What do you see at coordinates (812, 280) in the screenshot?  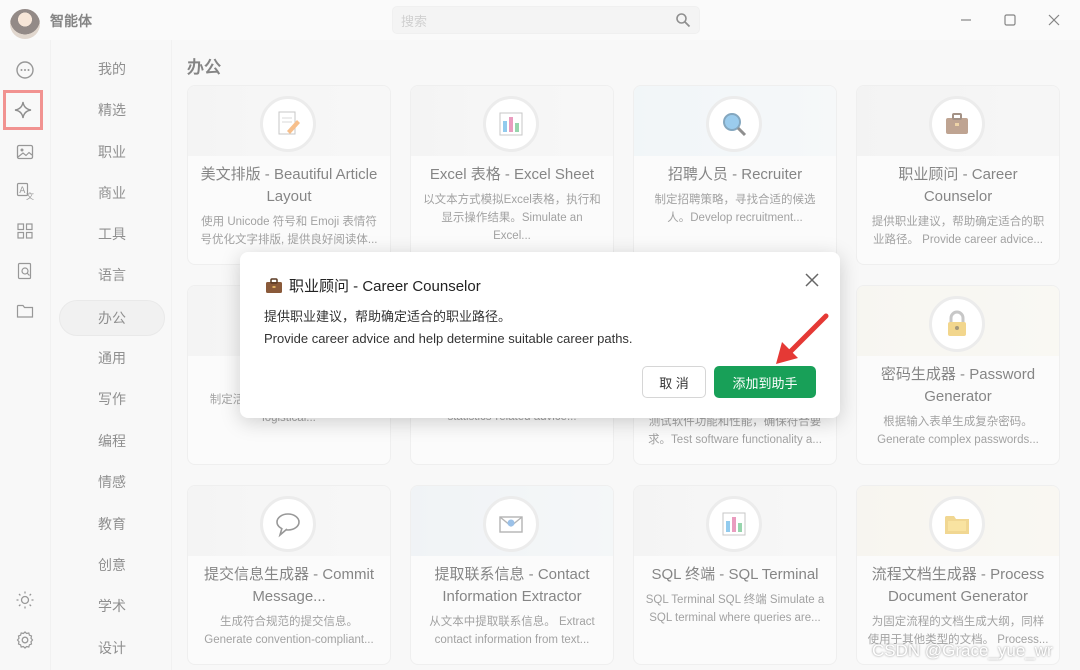 I see `close-icon` at bounding box center [812, 280].